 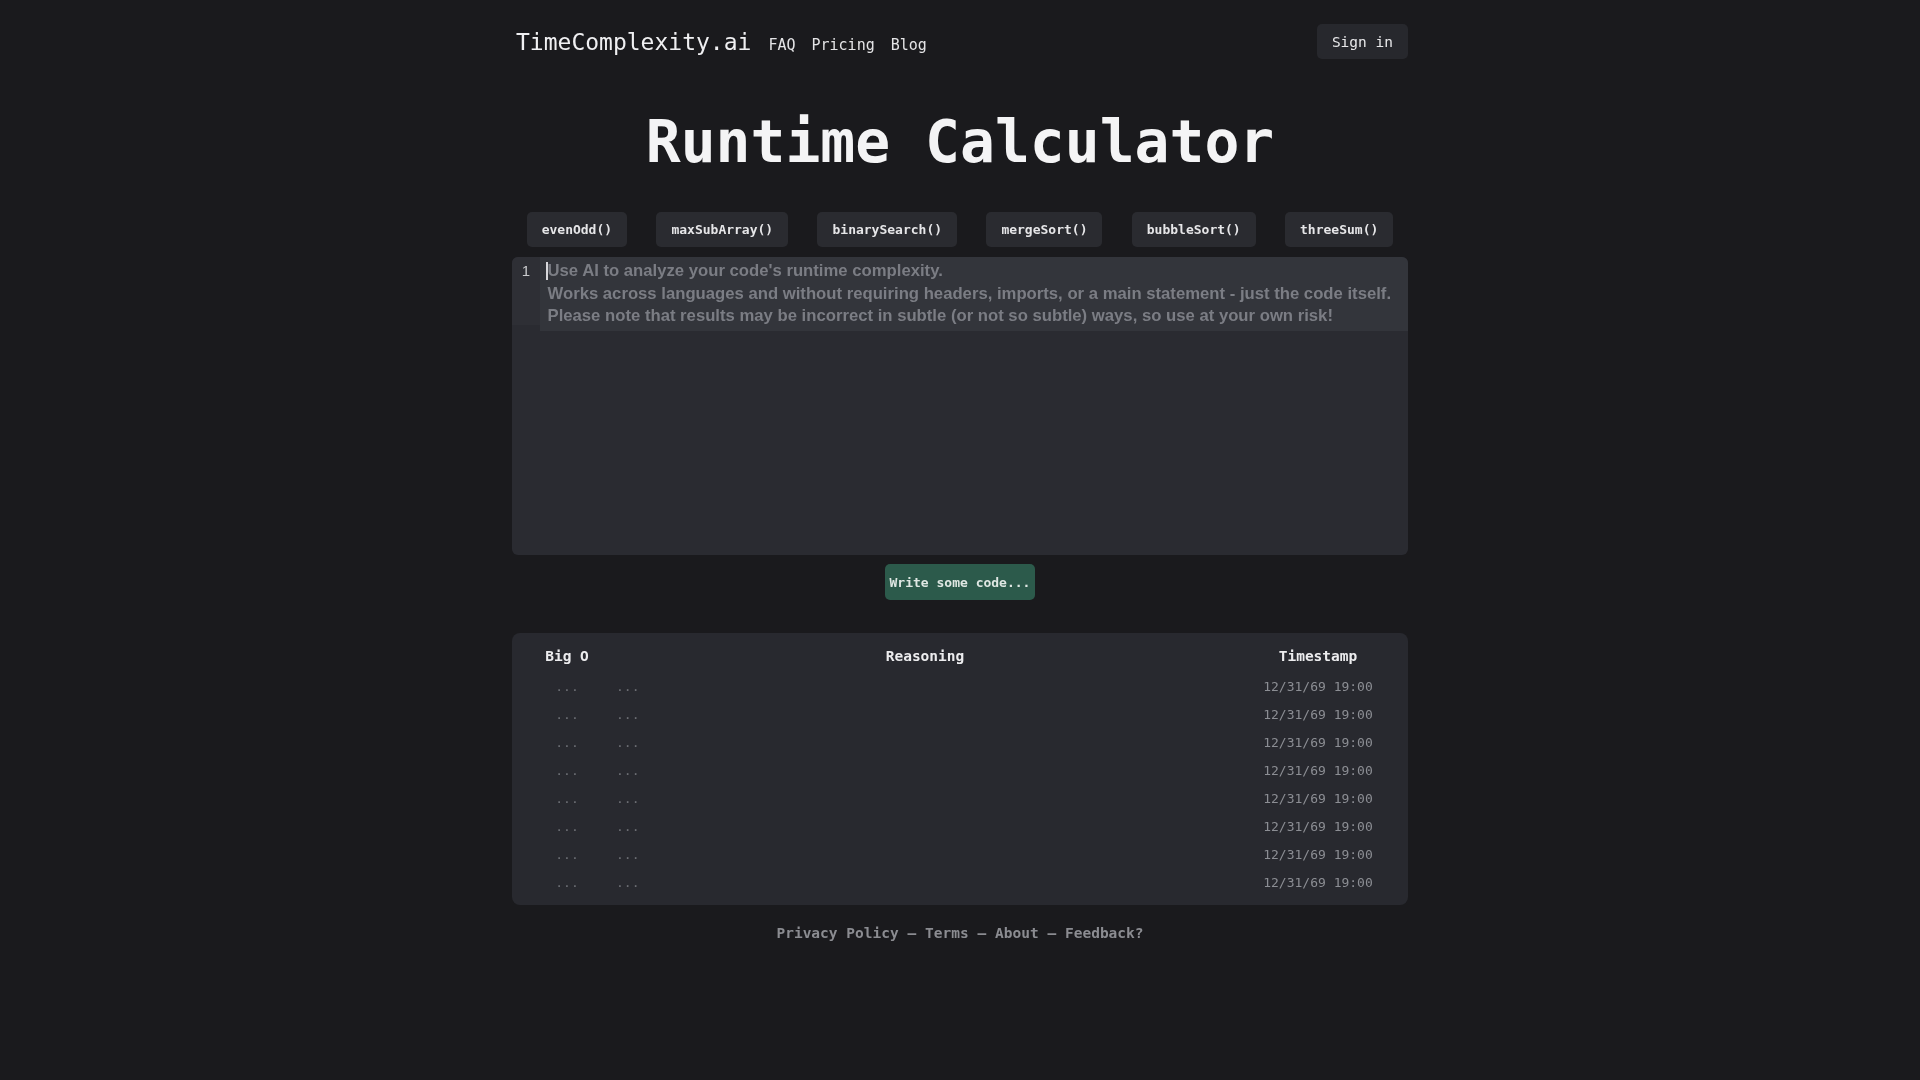 What do you see at coordinates (1318, 656) in the screenshot?
I see `column-header: Timestamp` at bounding box center [1318, 656].